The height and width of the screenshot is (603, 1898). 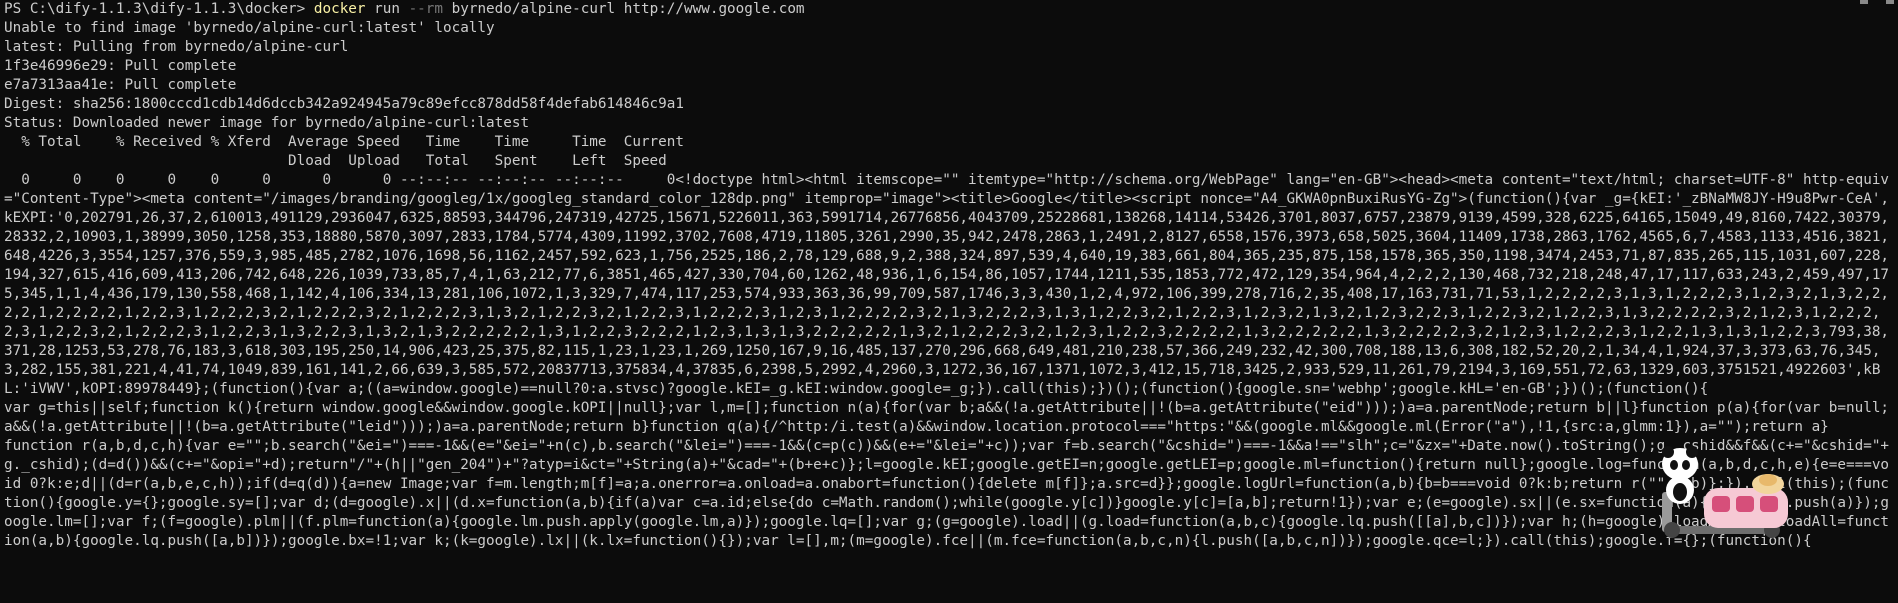 What do you see at coordinates (1725, 492) in the screenshot?
I see `panda-scooter-icon` at bounding box center [1725, 492].